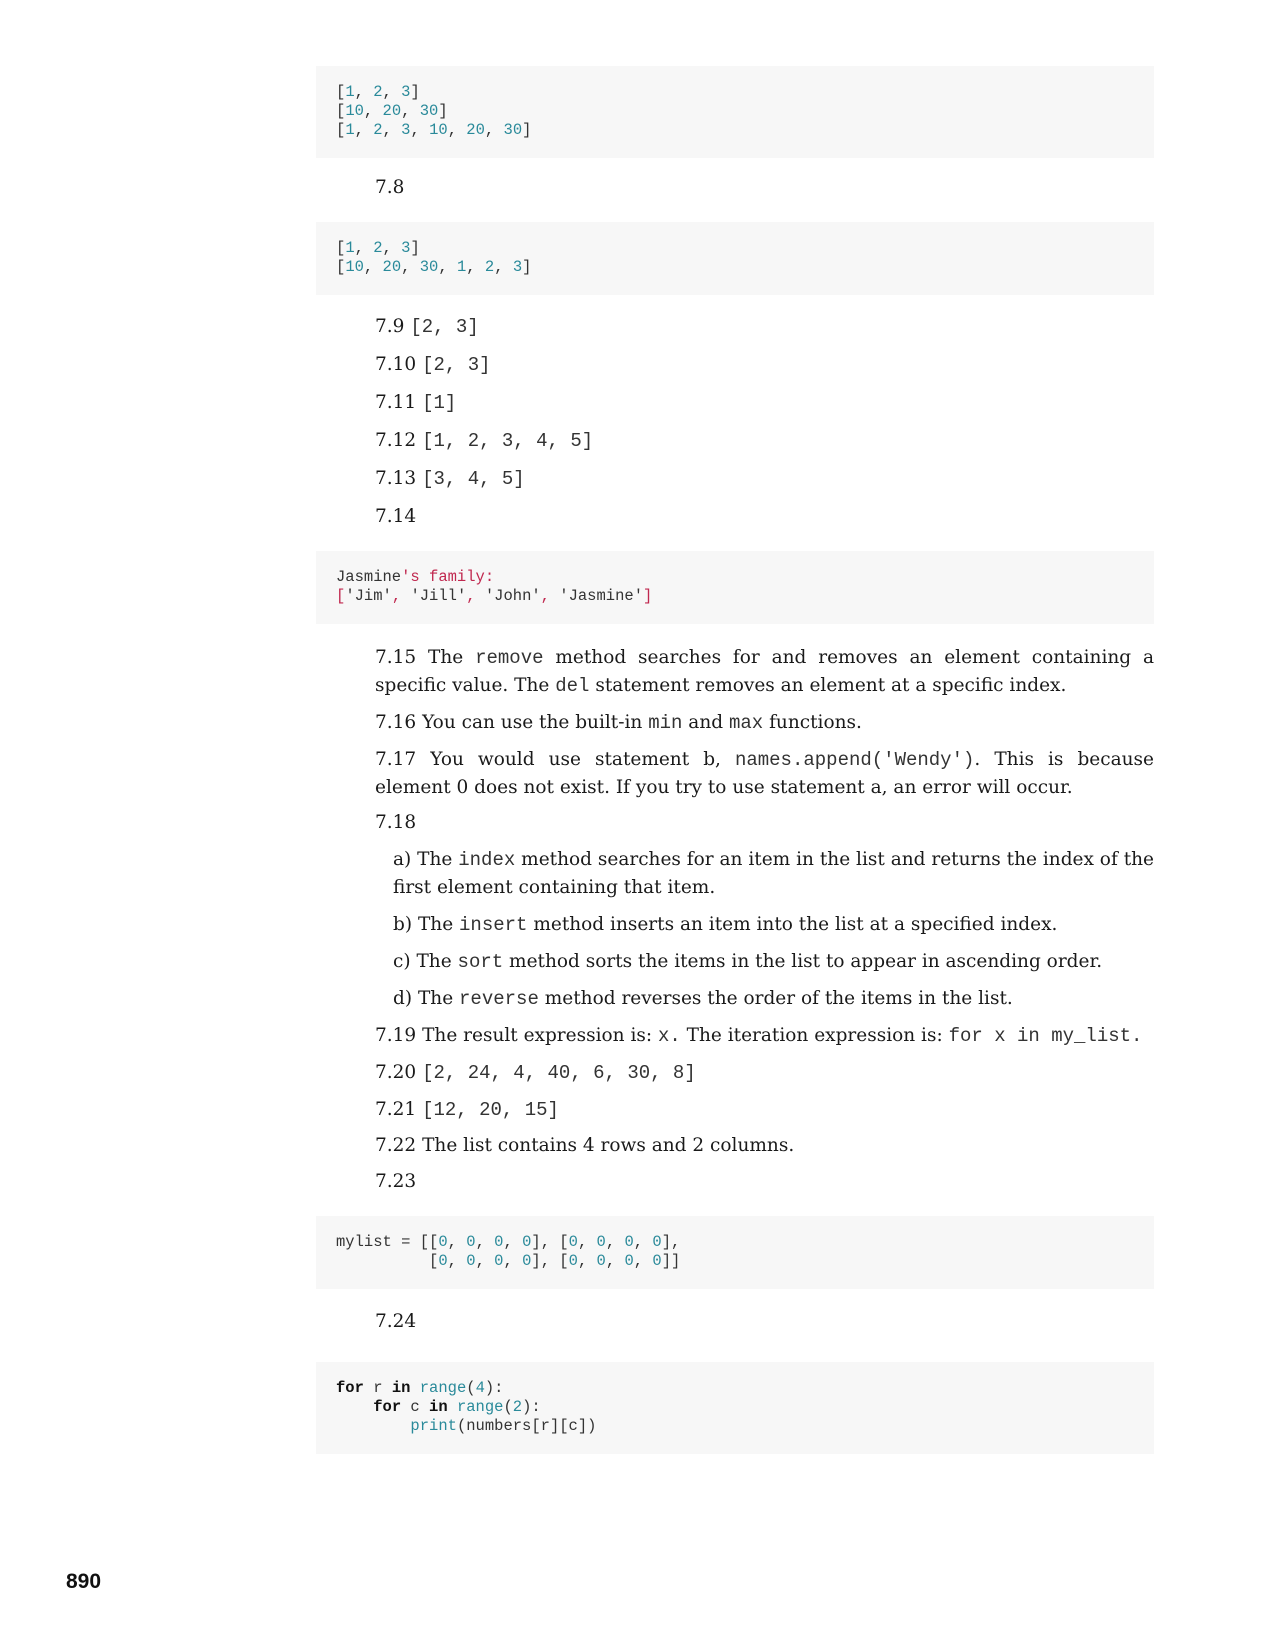 The image size is (1275, 1632). I want to click on code-string: 's family:, so click(448, 577).